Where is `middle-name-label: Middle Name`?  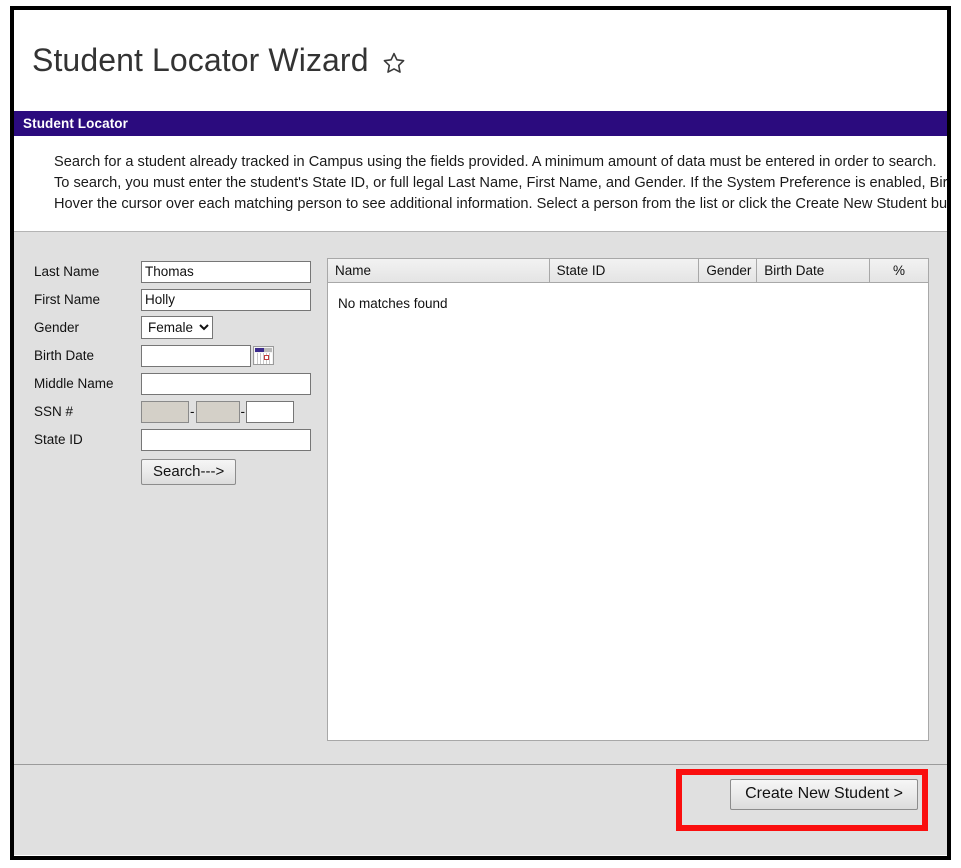 middle-name-label: Middle Name is located at coordinates (74, 383).